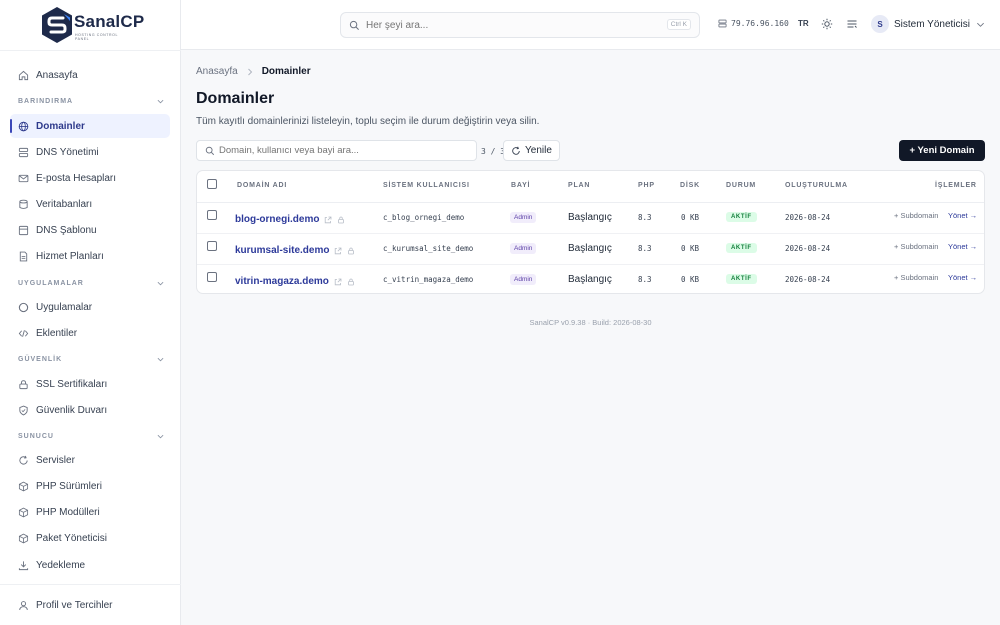 The height and width of the screenshot is (625, 1000). Describe the element at coordinates (942, 150) in the screenshot. I see `new-domain-button: + Yeni Domain` at that location.